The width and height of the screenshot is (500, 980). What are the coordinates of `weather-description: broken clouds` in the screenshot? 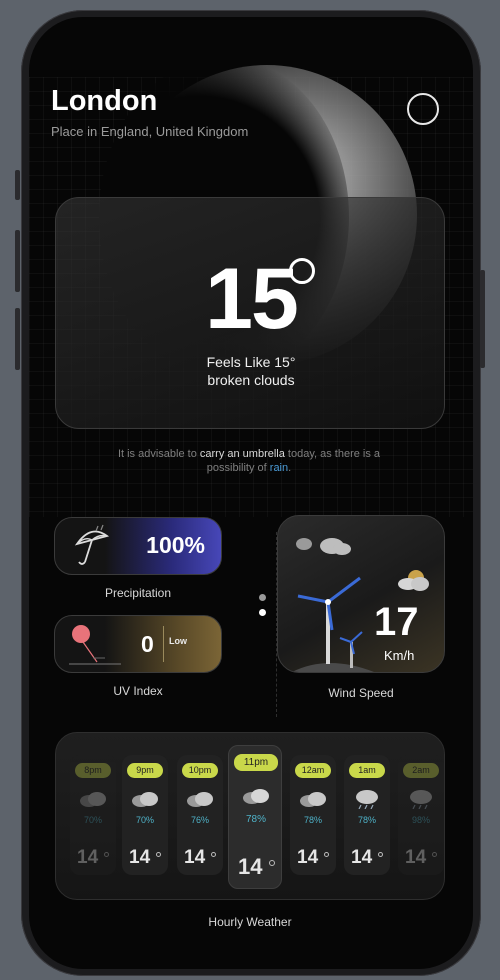 It's located at (251, 380).